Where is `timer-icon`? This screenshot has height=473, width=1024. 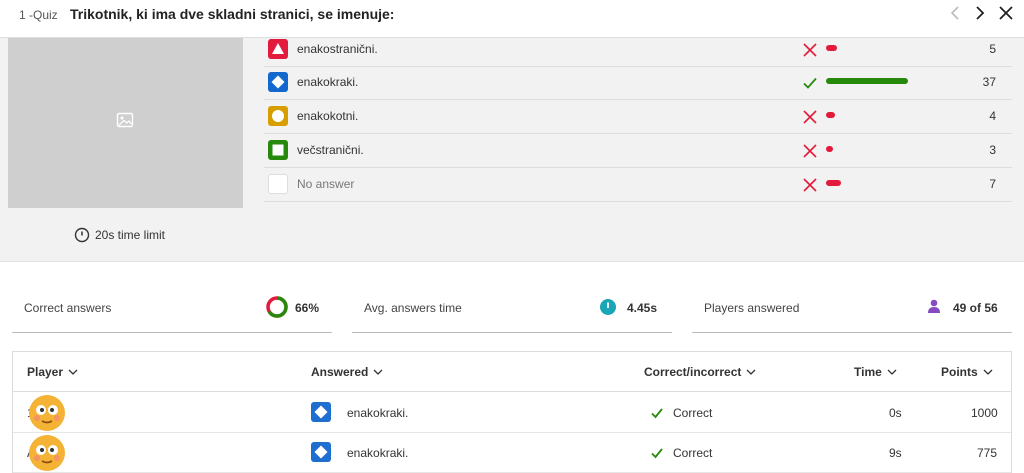
timer-icon is located at coordinates (608, 307).